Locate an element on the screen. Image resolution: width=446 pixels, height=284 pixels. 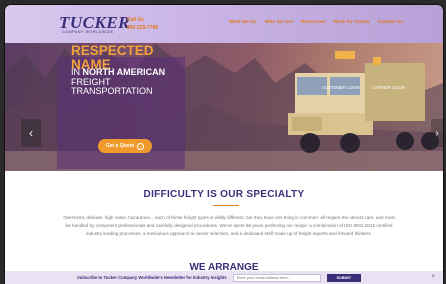
nav-who-we-are: Who We Are is located at coordinates (279, 22).